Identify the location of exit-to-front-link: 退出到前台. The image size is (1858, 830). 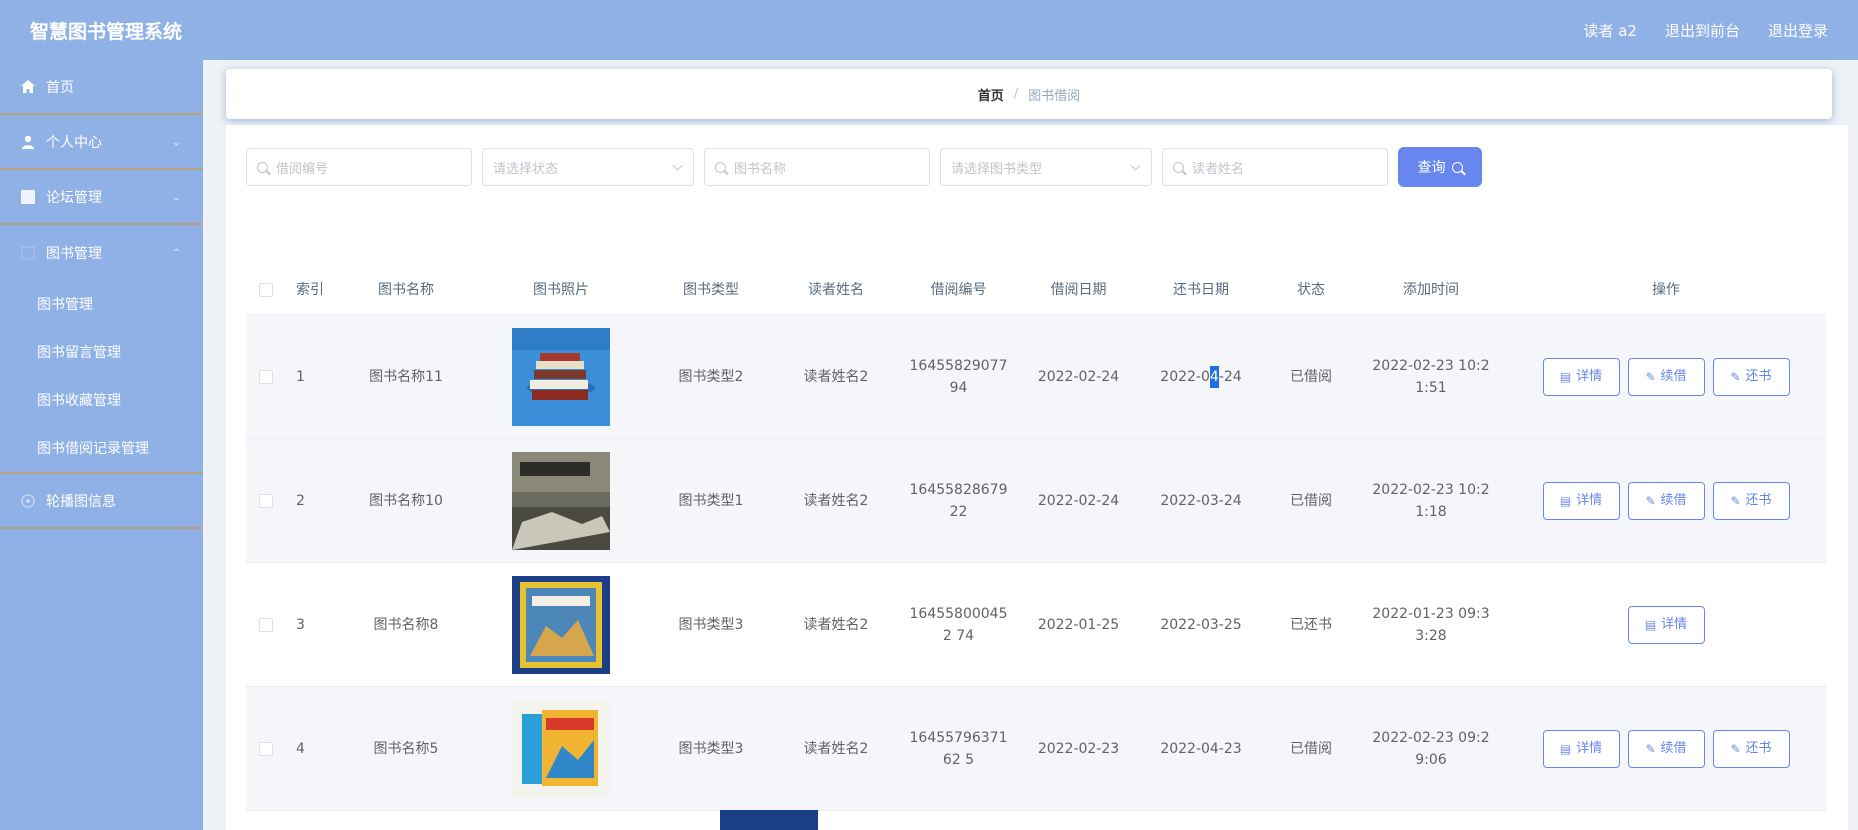
(1702, 30).